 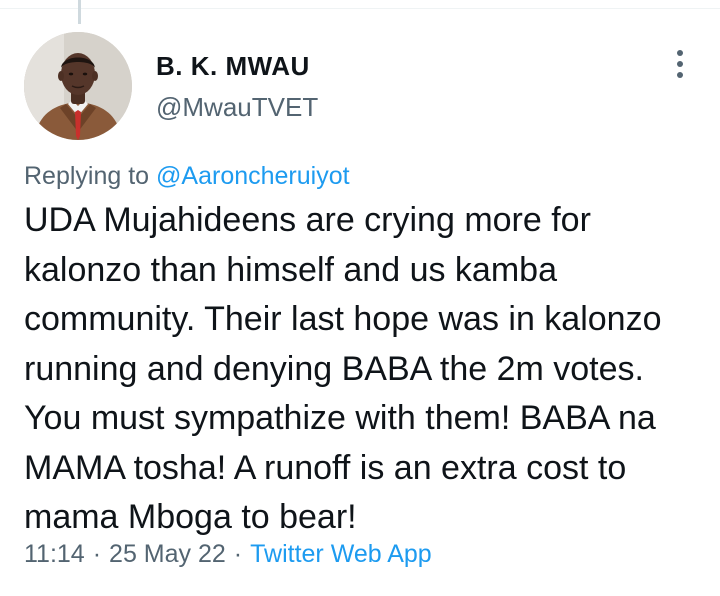 What do you see at coordinates (79, 12) in the screenshot?
I see `thread-connector-line` at bounding box center [79, 12].